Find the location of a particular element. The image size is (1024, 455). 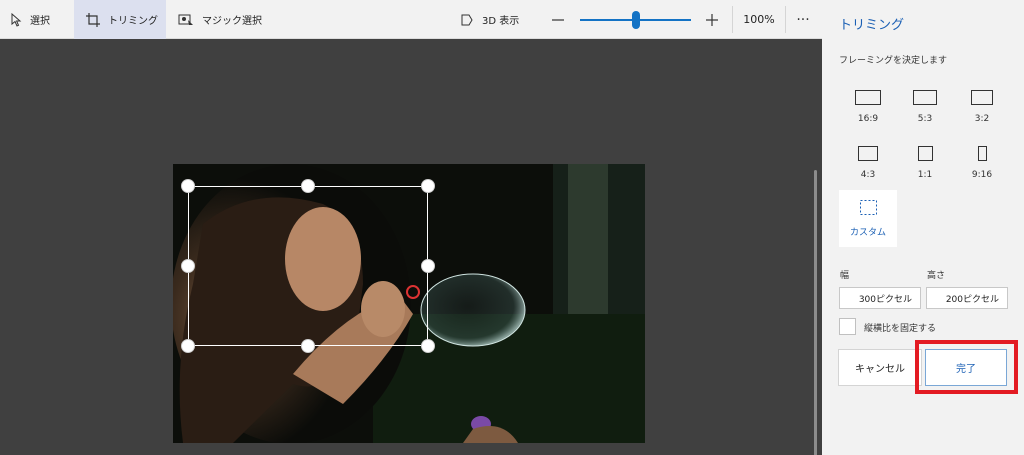

vertical-scrollbar is located at coordinates (815, 312).